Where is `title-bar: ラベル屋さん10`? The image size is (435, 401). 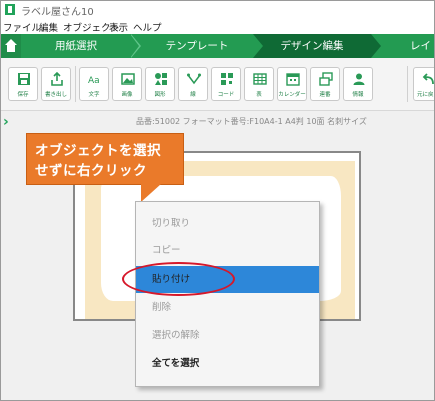
title-bar: ラベル屋さん10 is located at coordinates (217, 10).